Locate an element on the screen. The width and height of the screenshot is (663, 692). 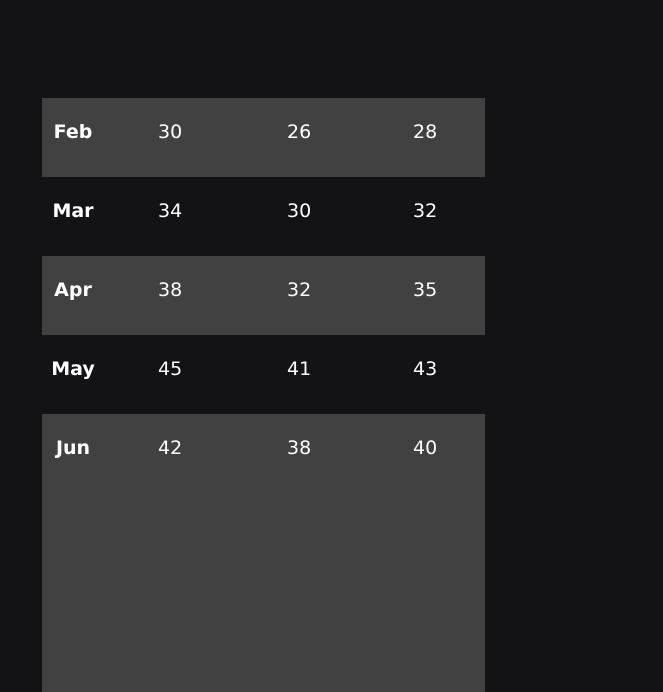
table-row: Feb 30 26 28 is located at coordinates (263, 137).